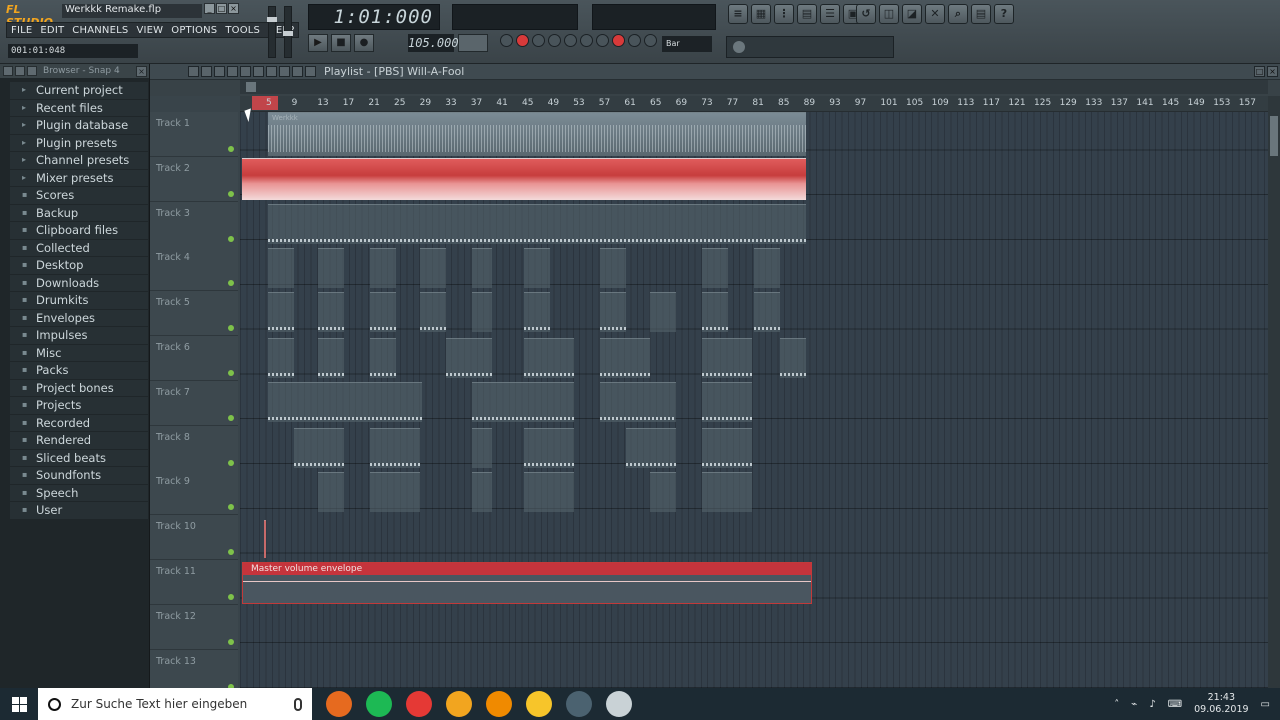 This screenshot has width=1280, height=720. Describe the element at coordinates (288, 32) in the screenshot. I see `master-pitch-slider` at that location.